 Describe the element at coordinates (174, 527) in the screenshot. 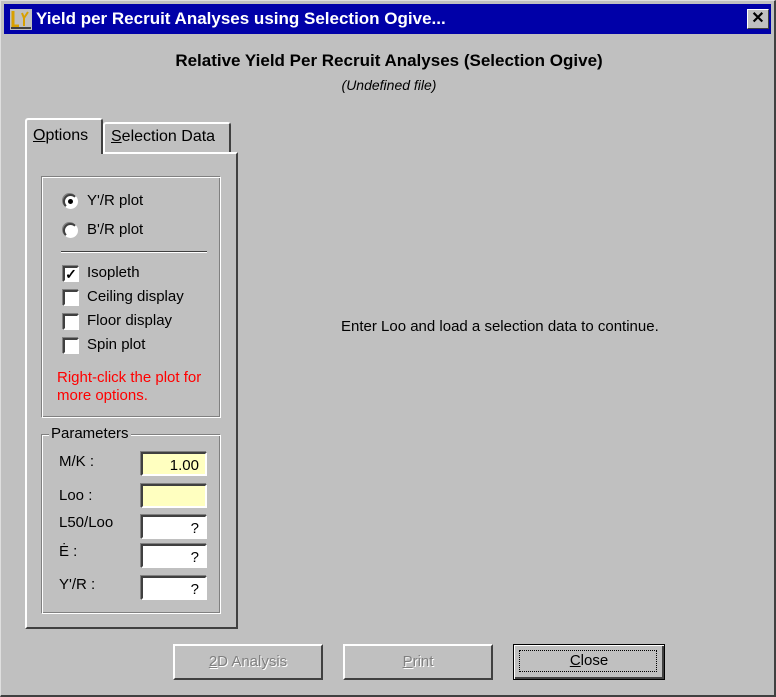

I see `l50-loo-field: ?` at that location.